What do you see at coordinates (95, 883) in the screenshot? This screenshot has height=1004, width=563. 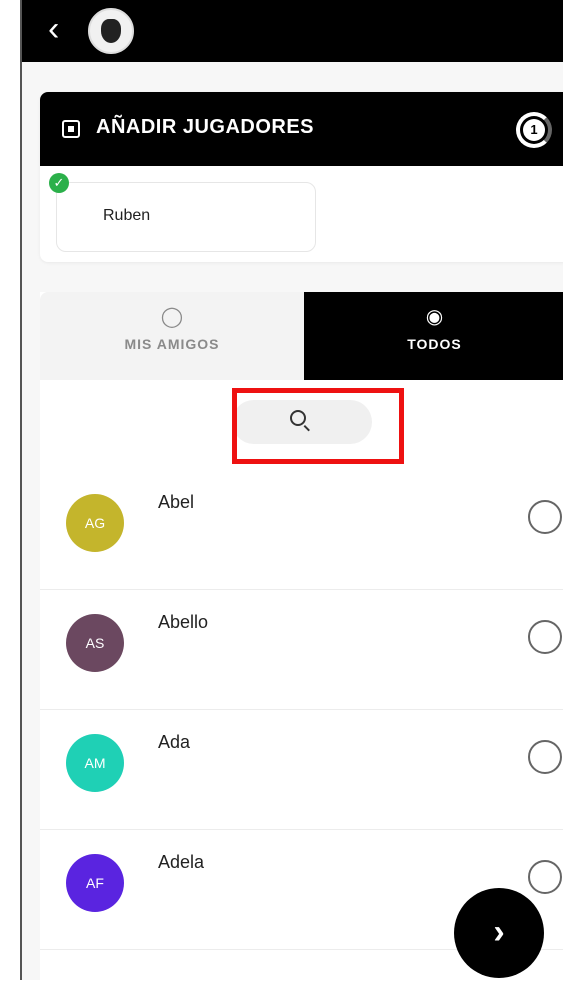 I see `avatar: AF` at bounding box center [95, 883].